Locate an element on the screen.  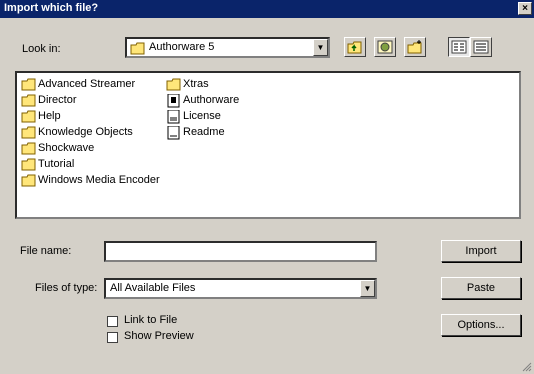
list-view-button is located at coordinates (459, 47).